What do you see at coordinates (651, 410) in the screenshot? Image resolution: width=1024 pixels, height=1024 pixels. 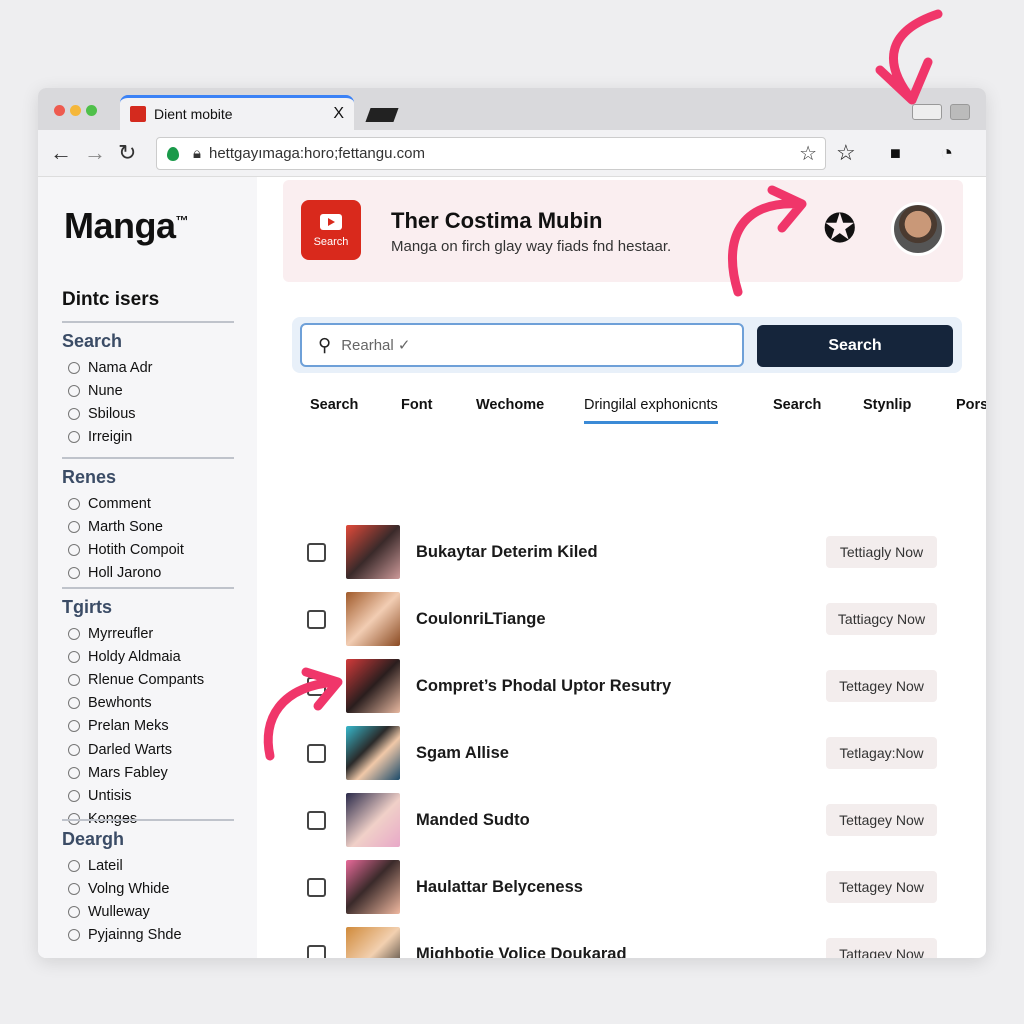 I see `tab-item: Dringilal exphonicnts` at bounding box center [651, 410].